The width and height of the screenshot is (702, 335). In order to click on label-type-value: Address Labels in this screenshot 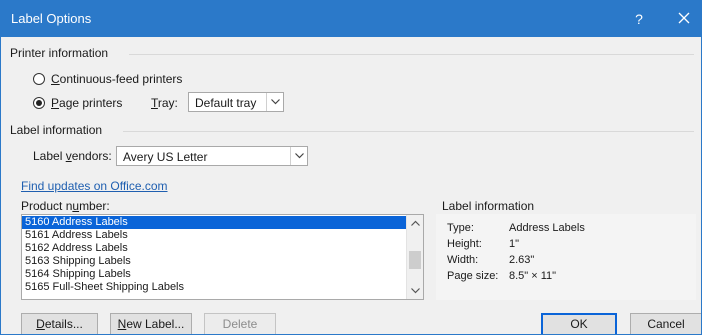, I will do `click(547, 228)`.